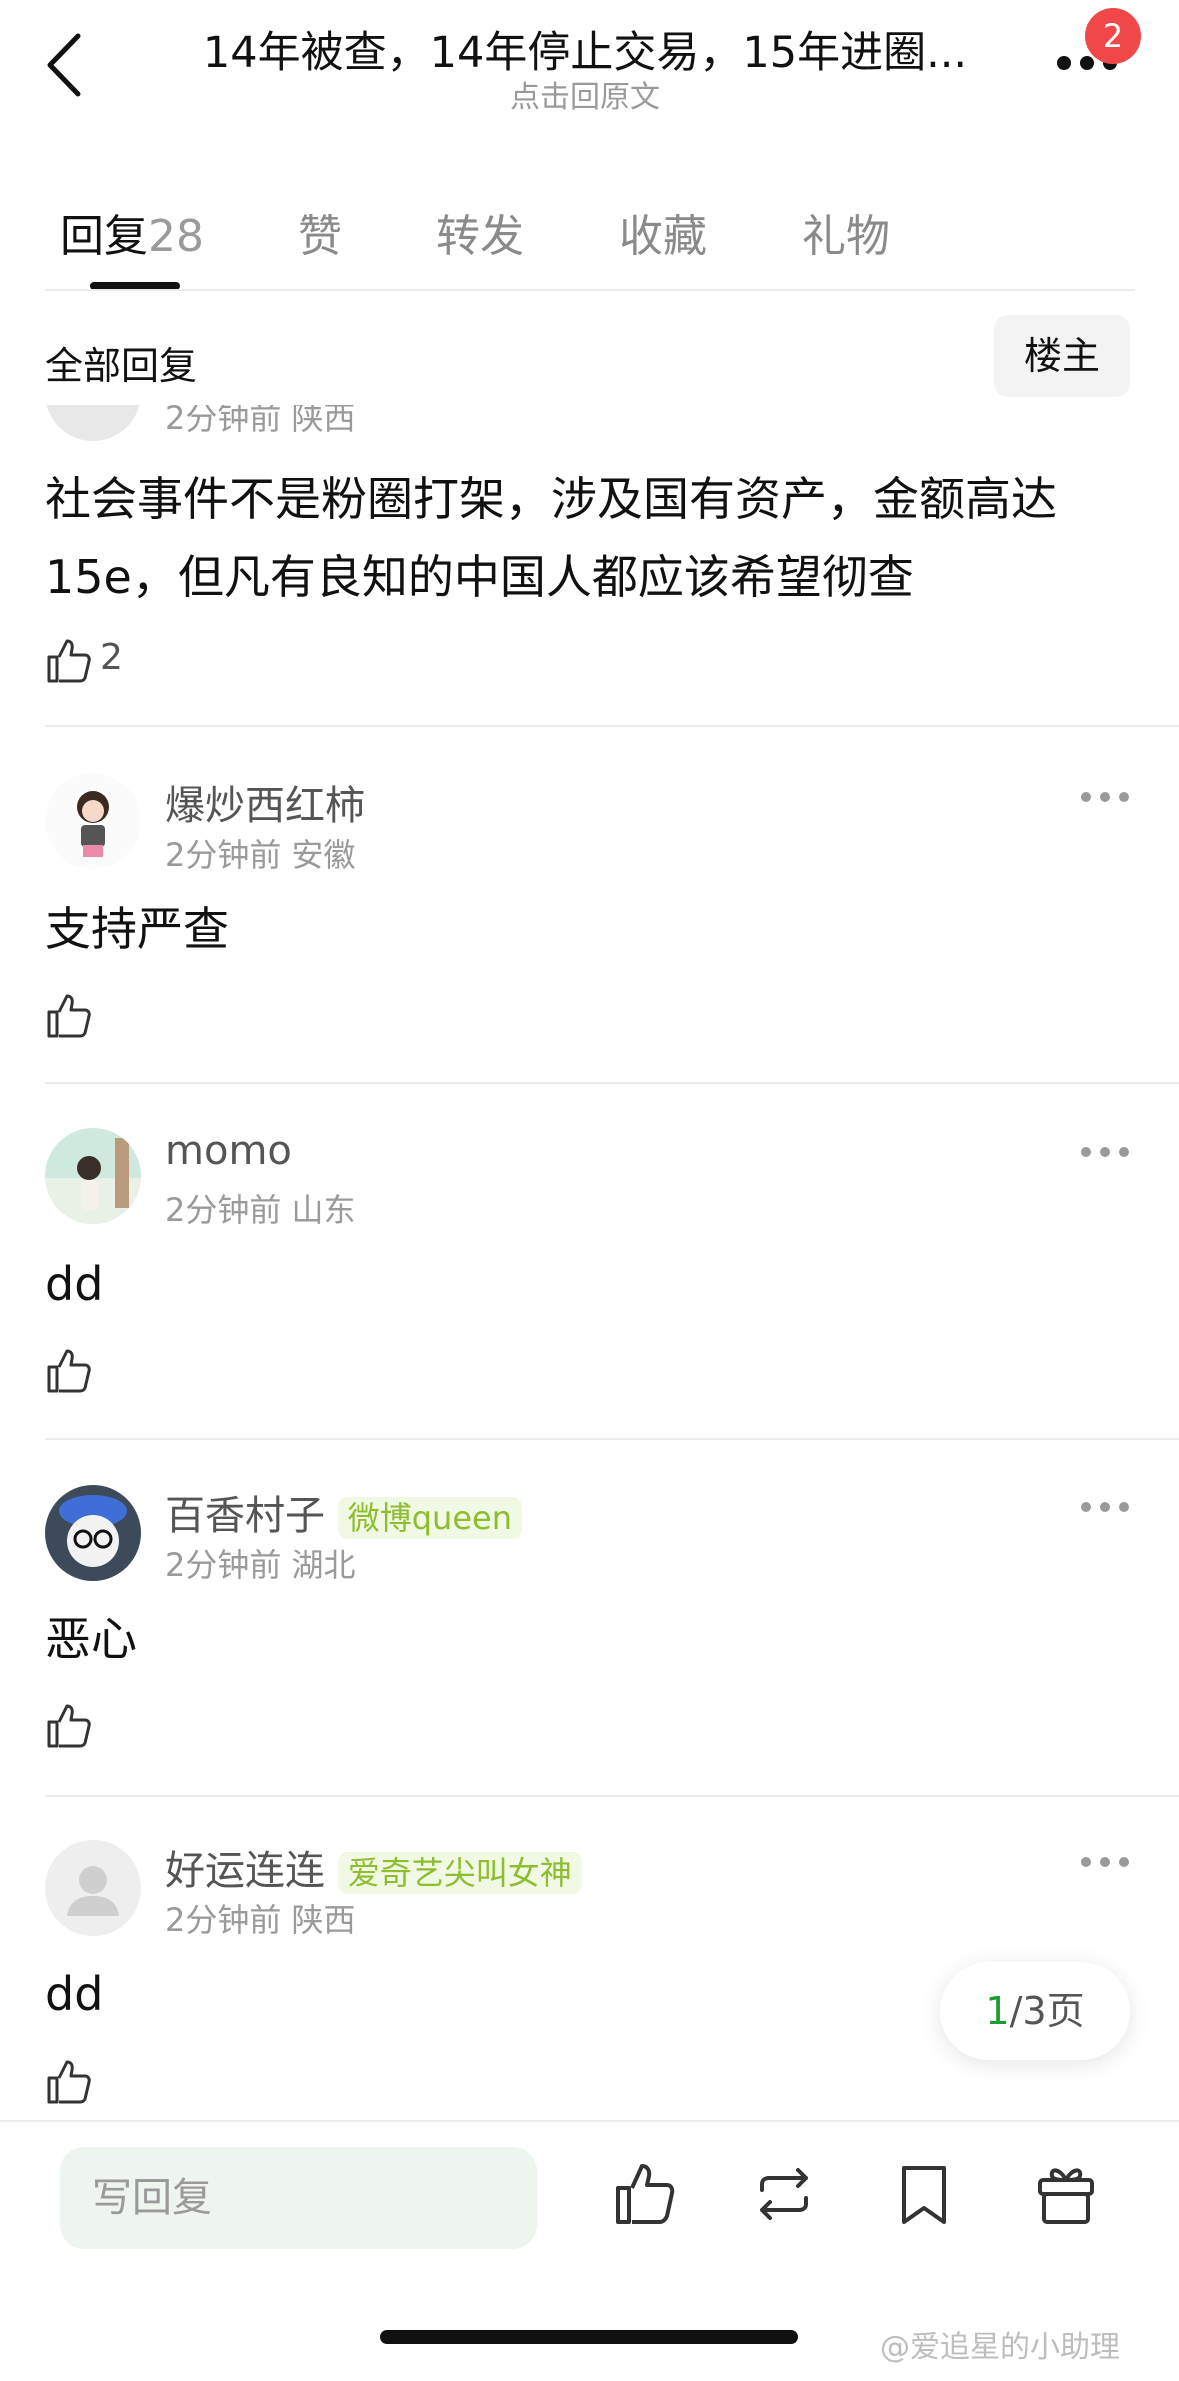 The image size is (1179, 2381). I want to click on comment-text-line-2: 15e，但凡有良知的中国人都应该希望彻查, so click(479, 577).